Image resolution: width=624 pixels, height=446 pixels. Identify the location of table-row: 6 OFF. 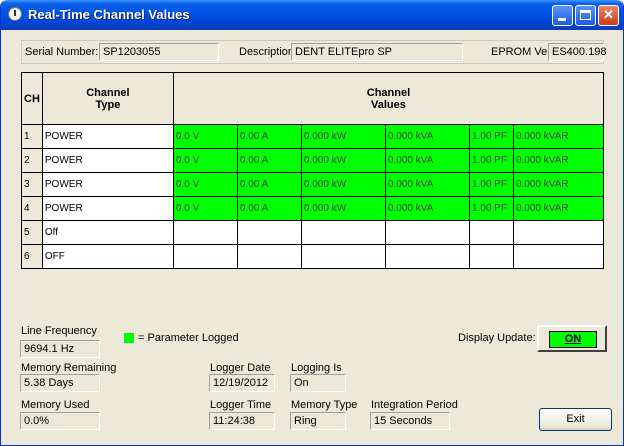
(313, 256).